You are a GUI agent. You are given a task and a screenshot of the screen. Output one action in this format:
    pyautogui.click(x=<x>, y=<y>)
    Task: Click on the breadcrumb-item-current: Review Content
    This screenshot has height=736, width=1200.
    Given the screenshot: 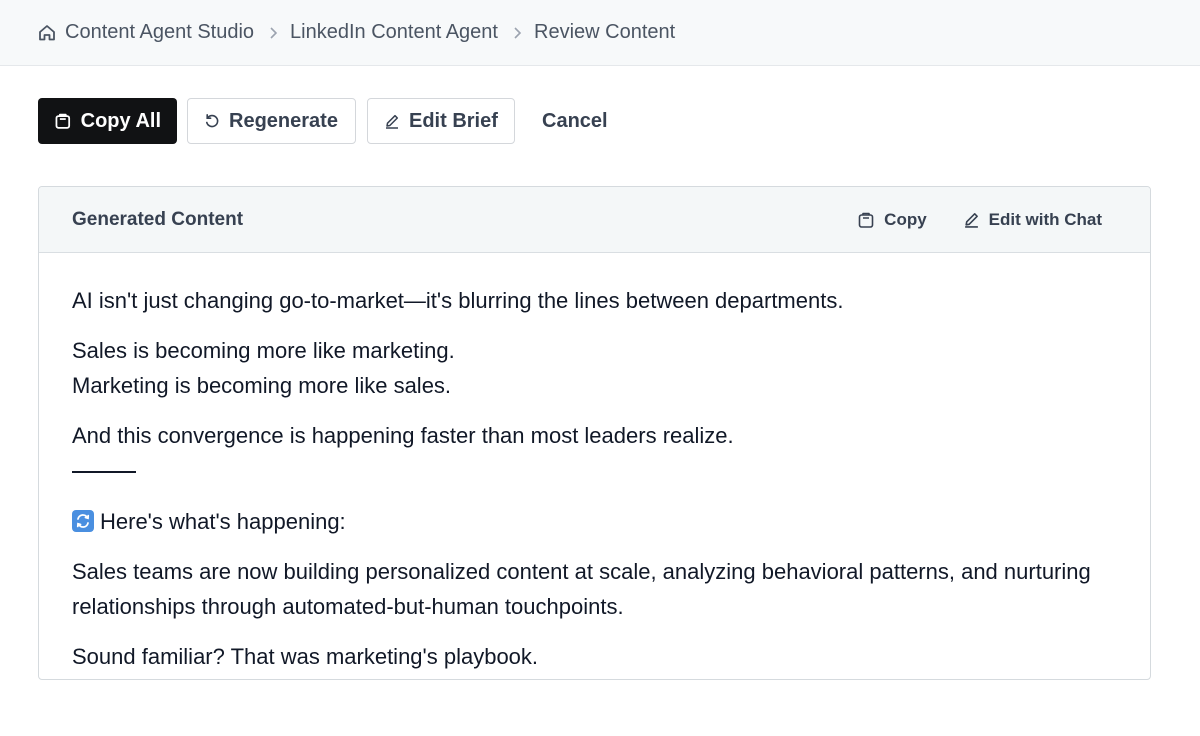 What is the action you would take?
    pyautogui.click(x=605, y=32)
    